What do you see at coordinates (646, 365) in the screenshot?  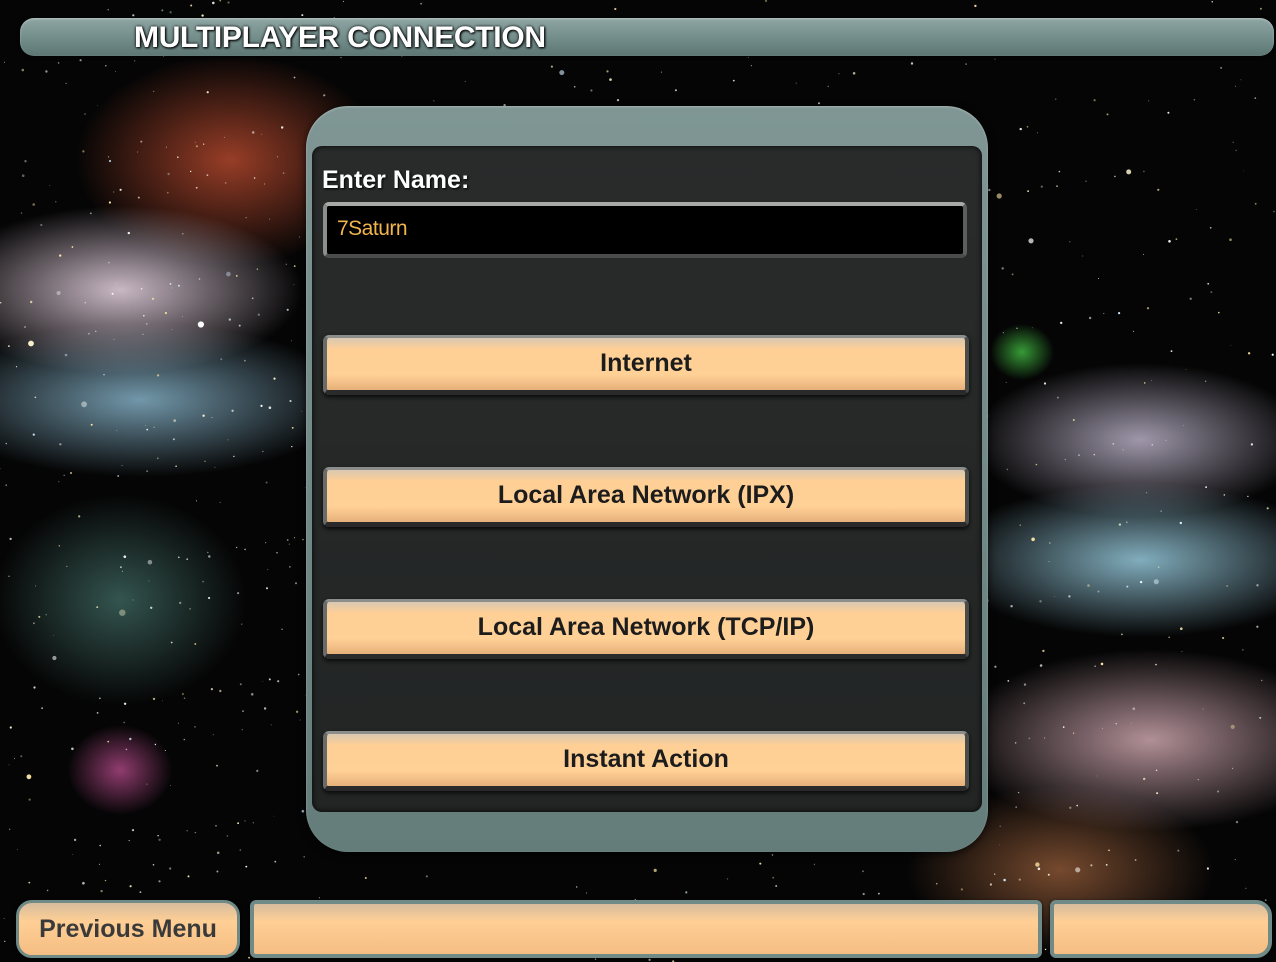 I see `internet-button: Internet` at bounding box center [646, 365].